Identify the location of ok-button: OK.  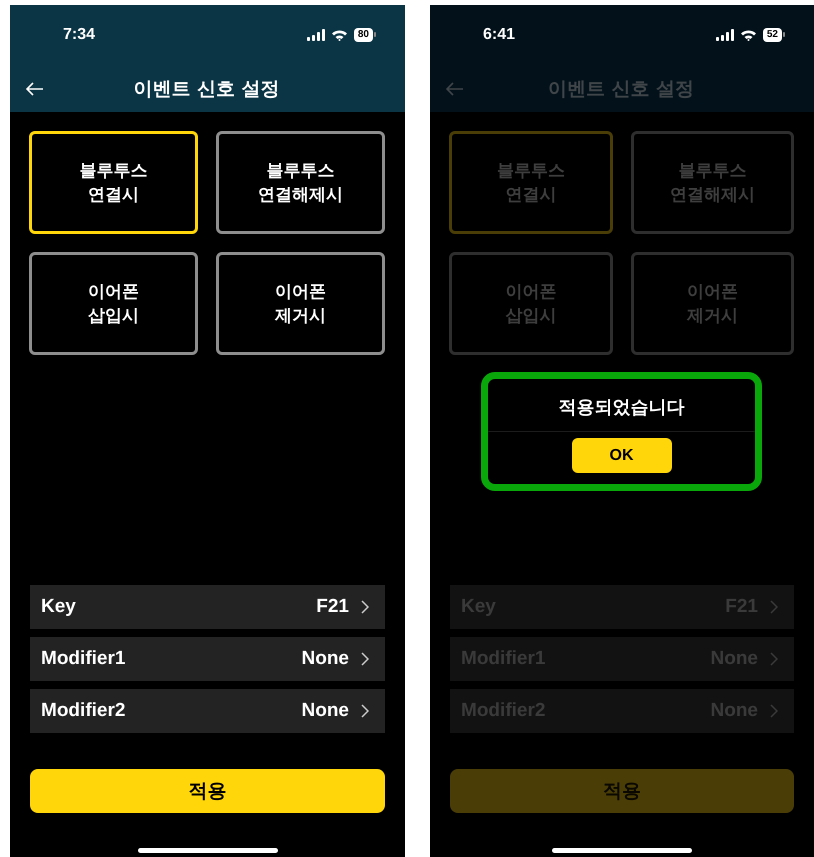
(622, 455).